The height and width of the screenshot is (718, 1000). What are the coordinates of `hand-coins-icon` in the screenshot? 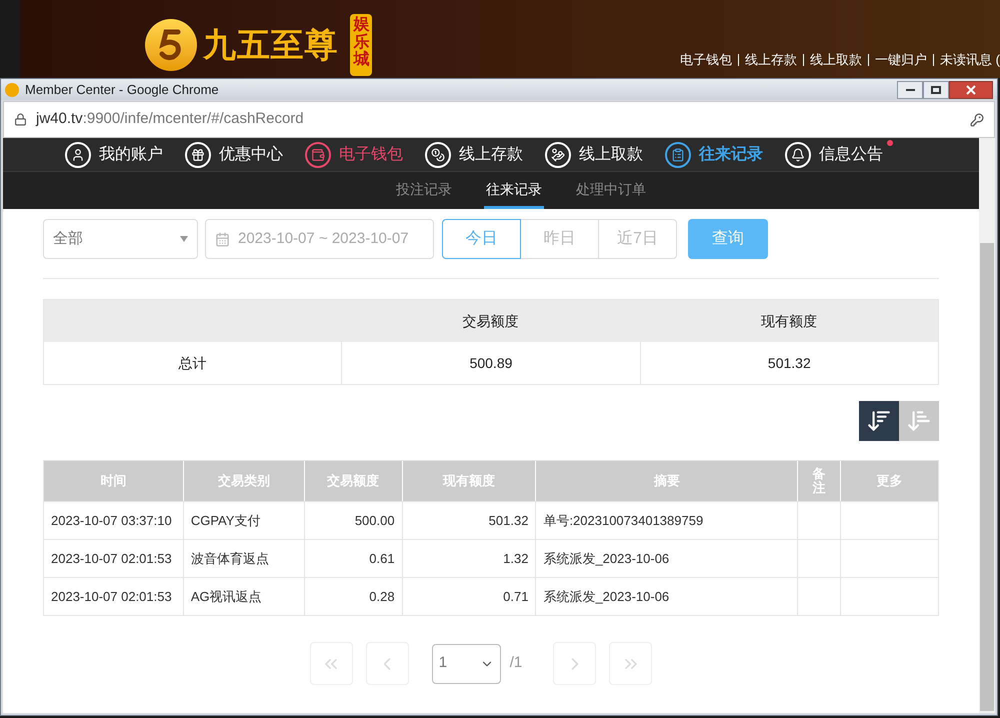 It's located at (558, 155).